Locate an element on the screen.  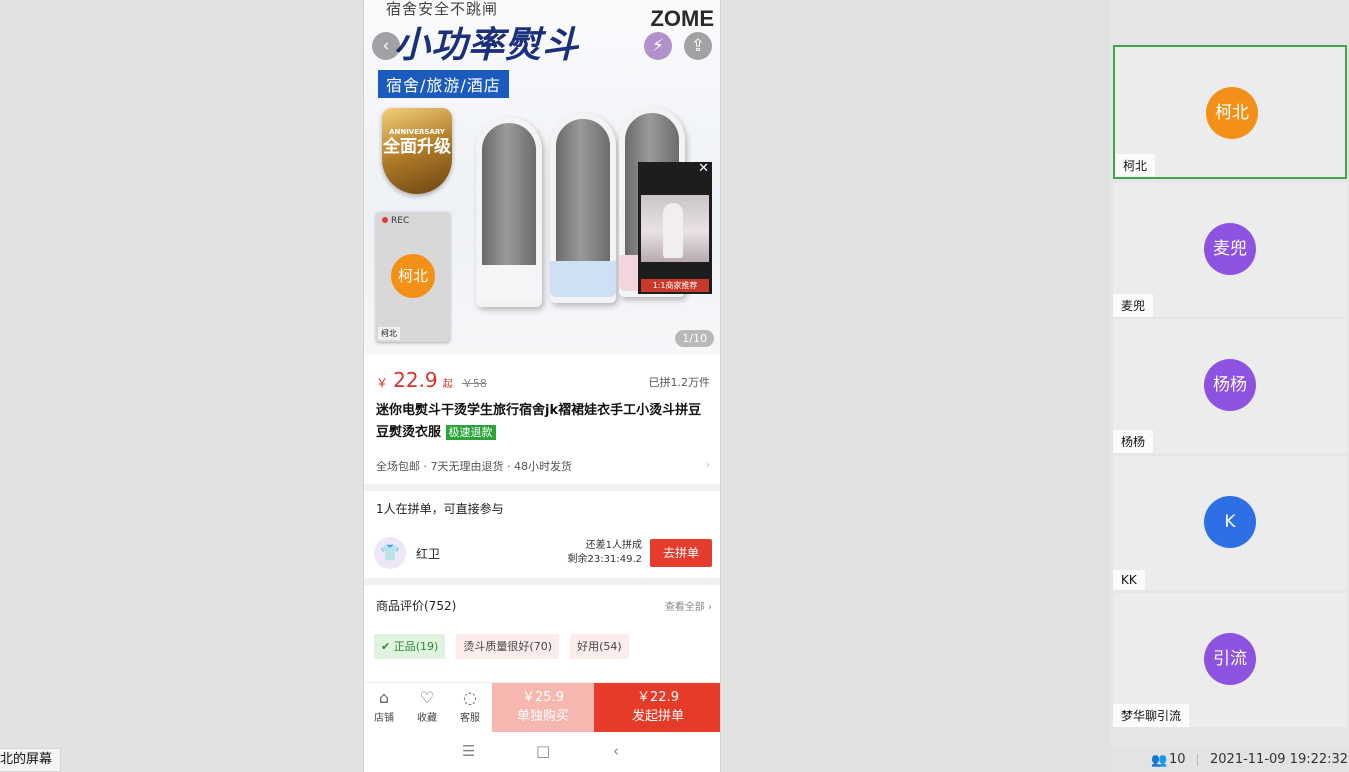
video-thumbnail is located at coordinates (675, 228).